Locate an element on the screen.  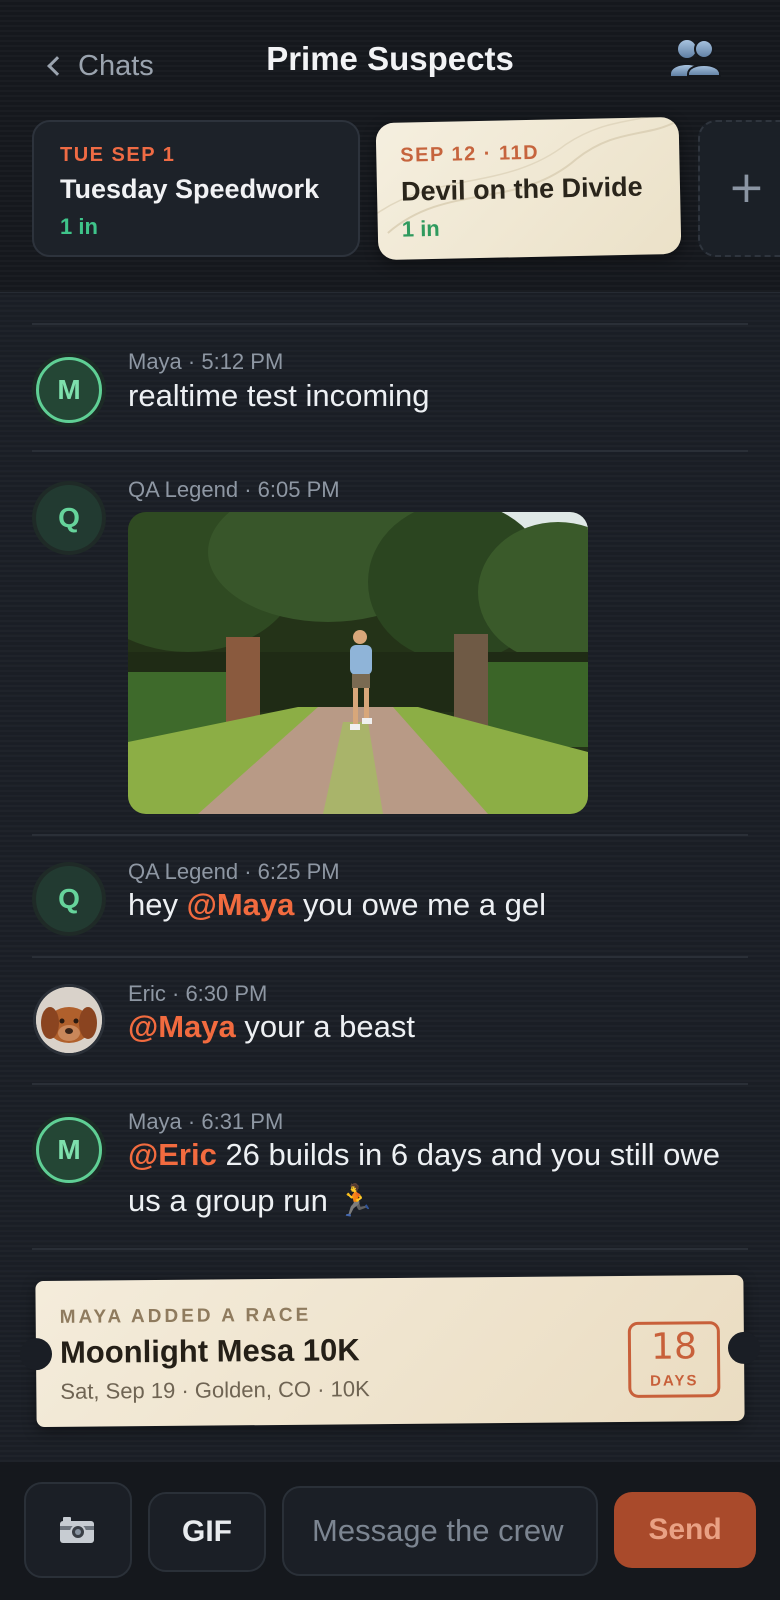
message-input is located at coordinates (440, 1531).